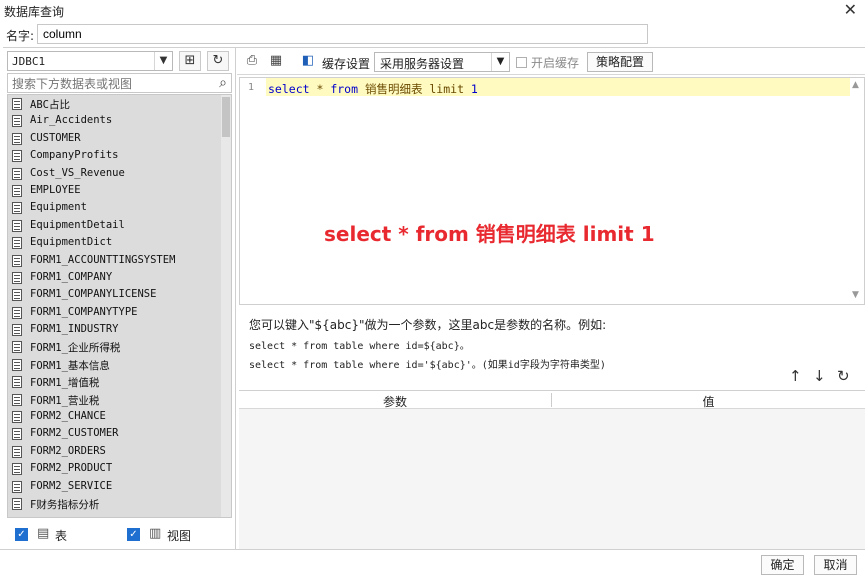 Image resolution: width=865 pixels, height=579 pixels. Describe the element at coordinates (68, 450) in the screenshot. I see `table-name: FORM2_ORDERS` at that location.